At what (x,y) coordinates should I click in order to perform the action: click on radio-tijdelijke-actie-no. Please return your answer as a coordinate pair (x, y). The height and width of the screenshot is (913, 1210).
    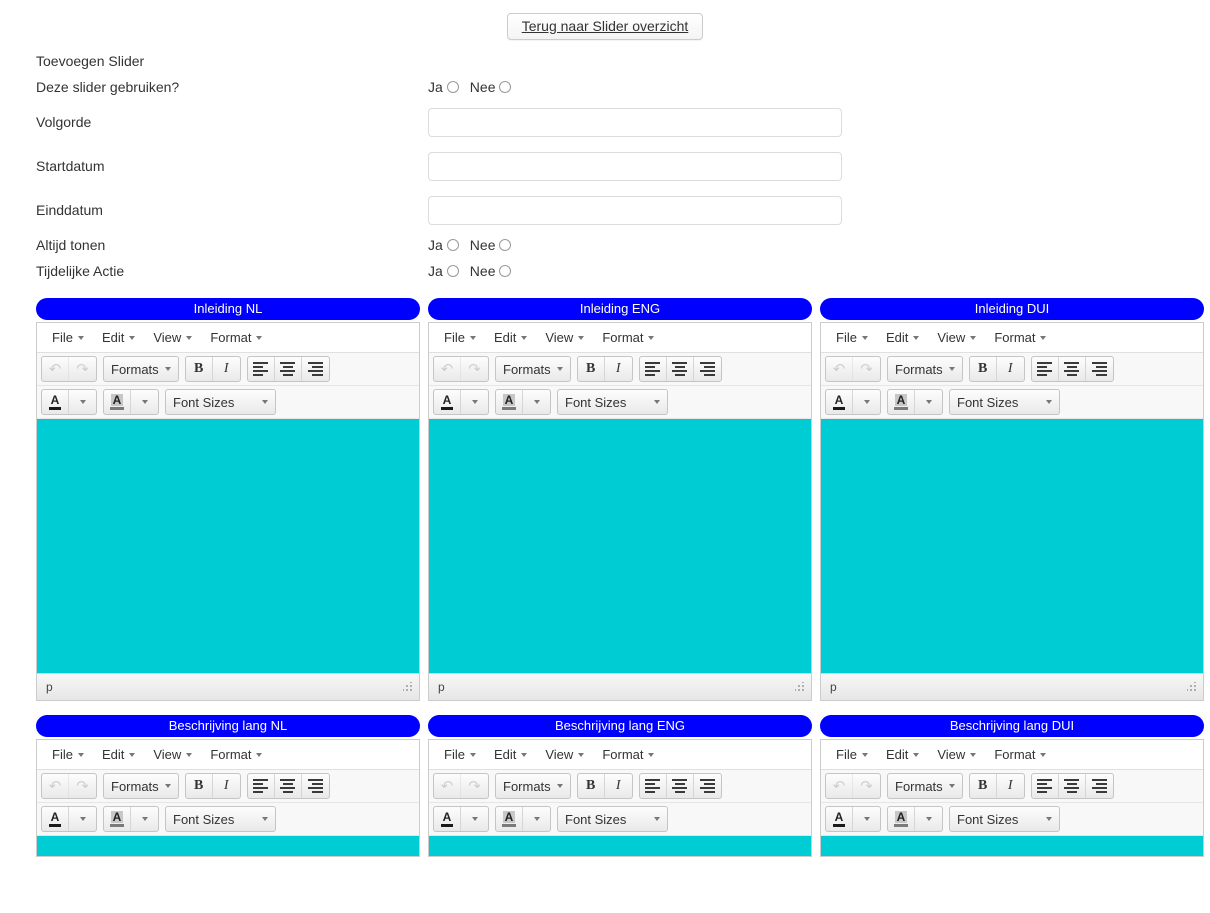
    Looking at the image, I should click on (505, 271).